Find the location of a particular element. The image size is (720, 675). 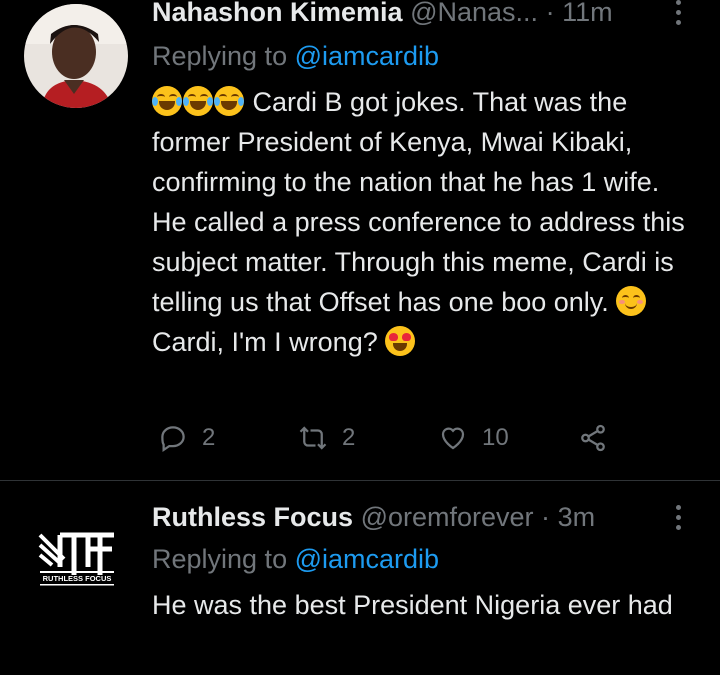

retweet-icon is located at coordinates (313, 438).